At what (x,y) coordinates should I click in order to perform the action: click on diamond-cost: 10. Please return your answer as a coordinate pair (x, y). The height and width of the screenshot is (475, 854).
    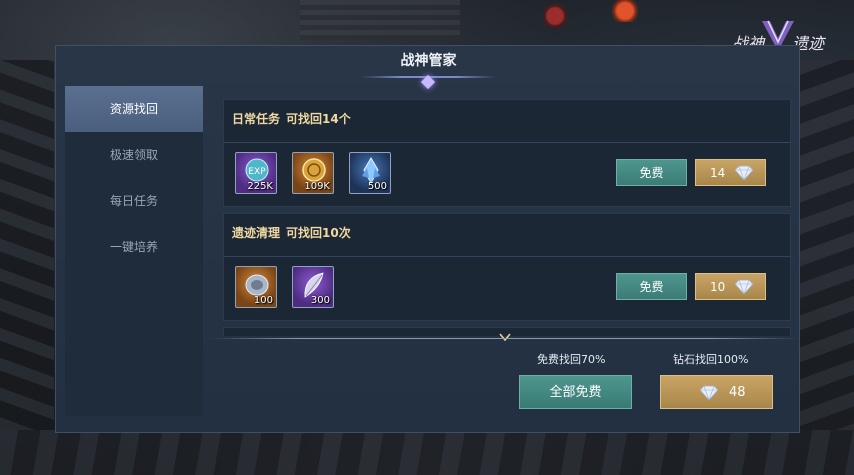
    Looking at the image, I should click on (718, 287).